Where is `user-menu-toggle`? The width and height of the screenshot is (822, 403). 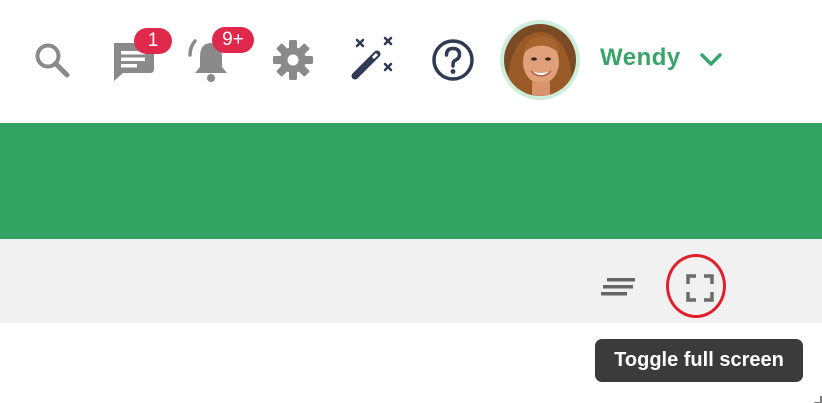
user-menu-toggle is located at coordinates (711, 60).